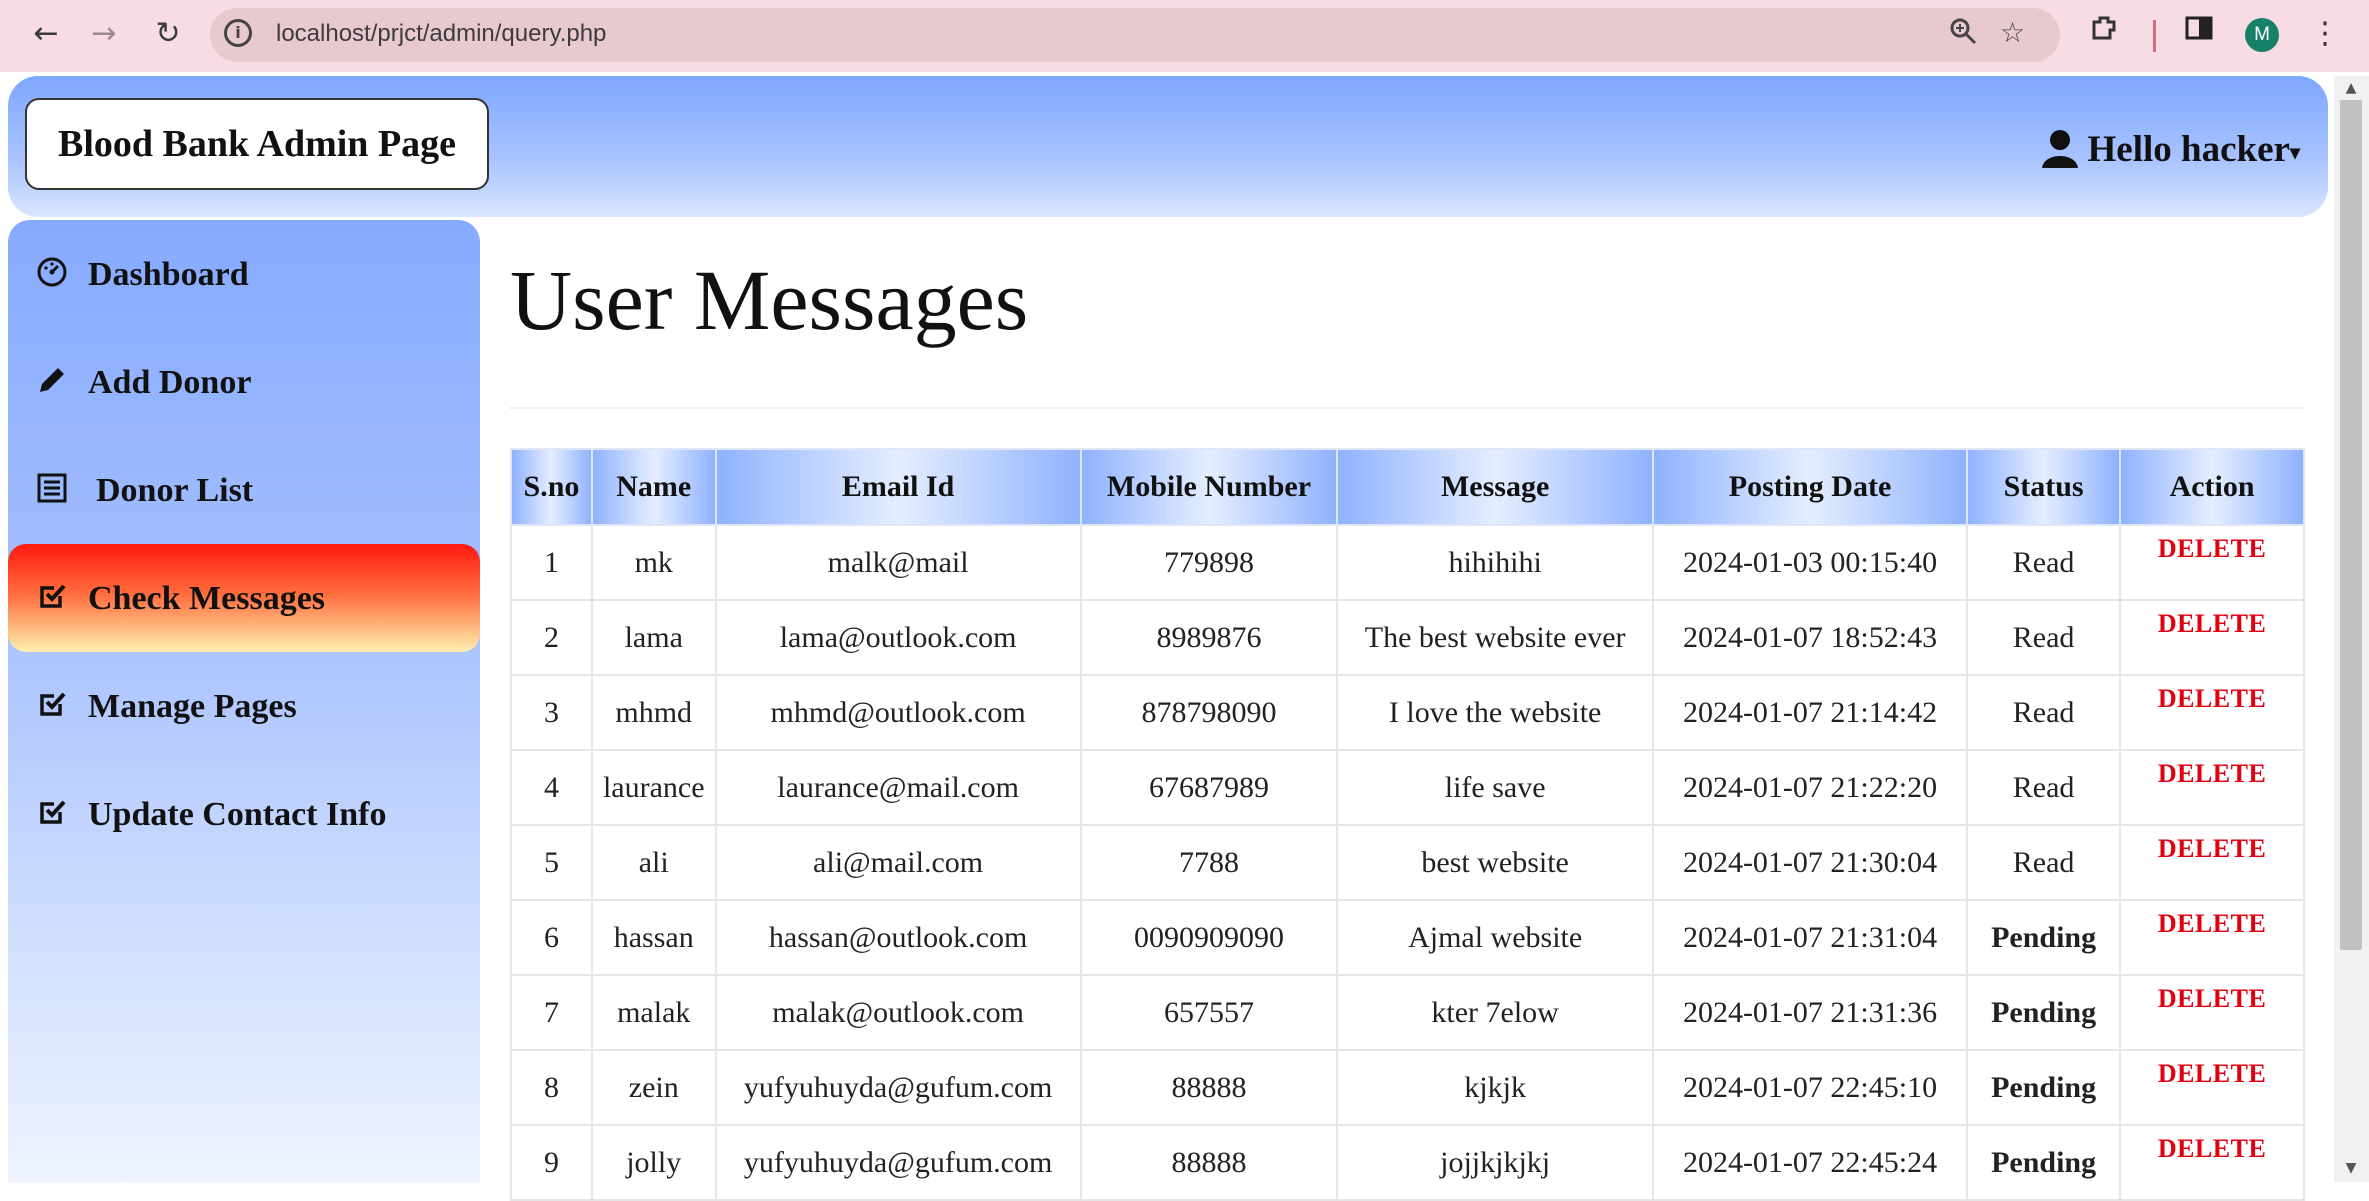 This screenshot has height=1201, width=2369. I want to click on cell-message: I love the website, so click(1495, 712).